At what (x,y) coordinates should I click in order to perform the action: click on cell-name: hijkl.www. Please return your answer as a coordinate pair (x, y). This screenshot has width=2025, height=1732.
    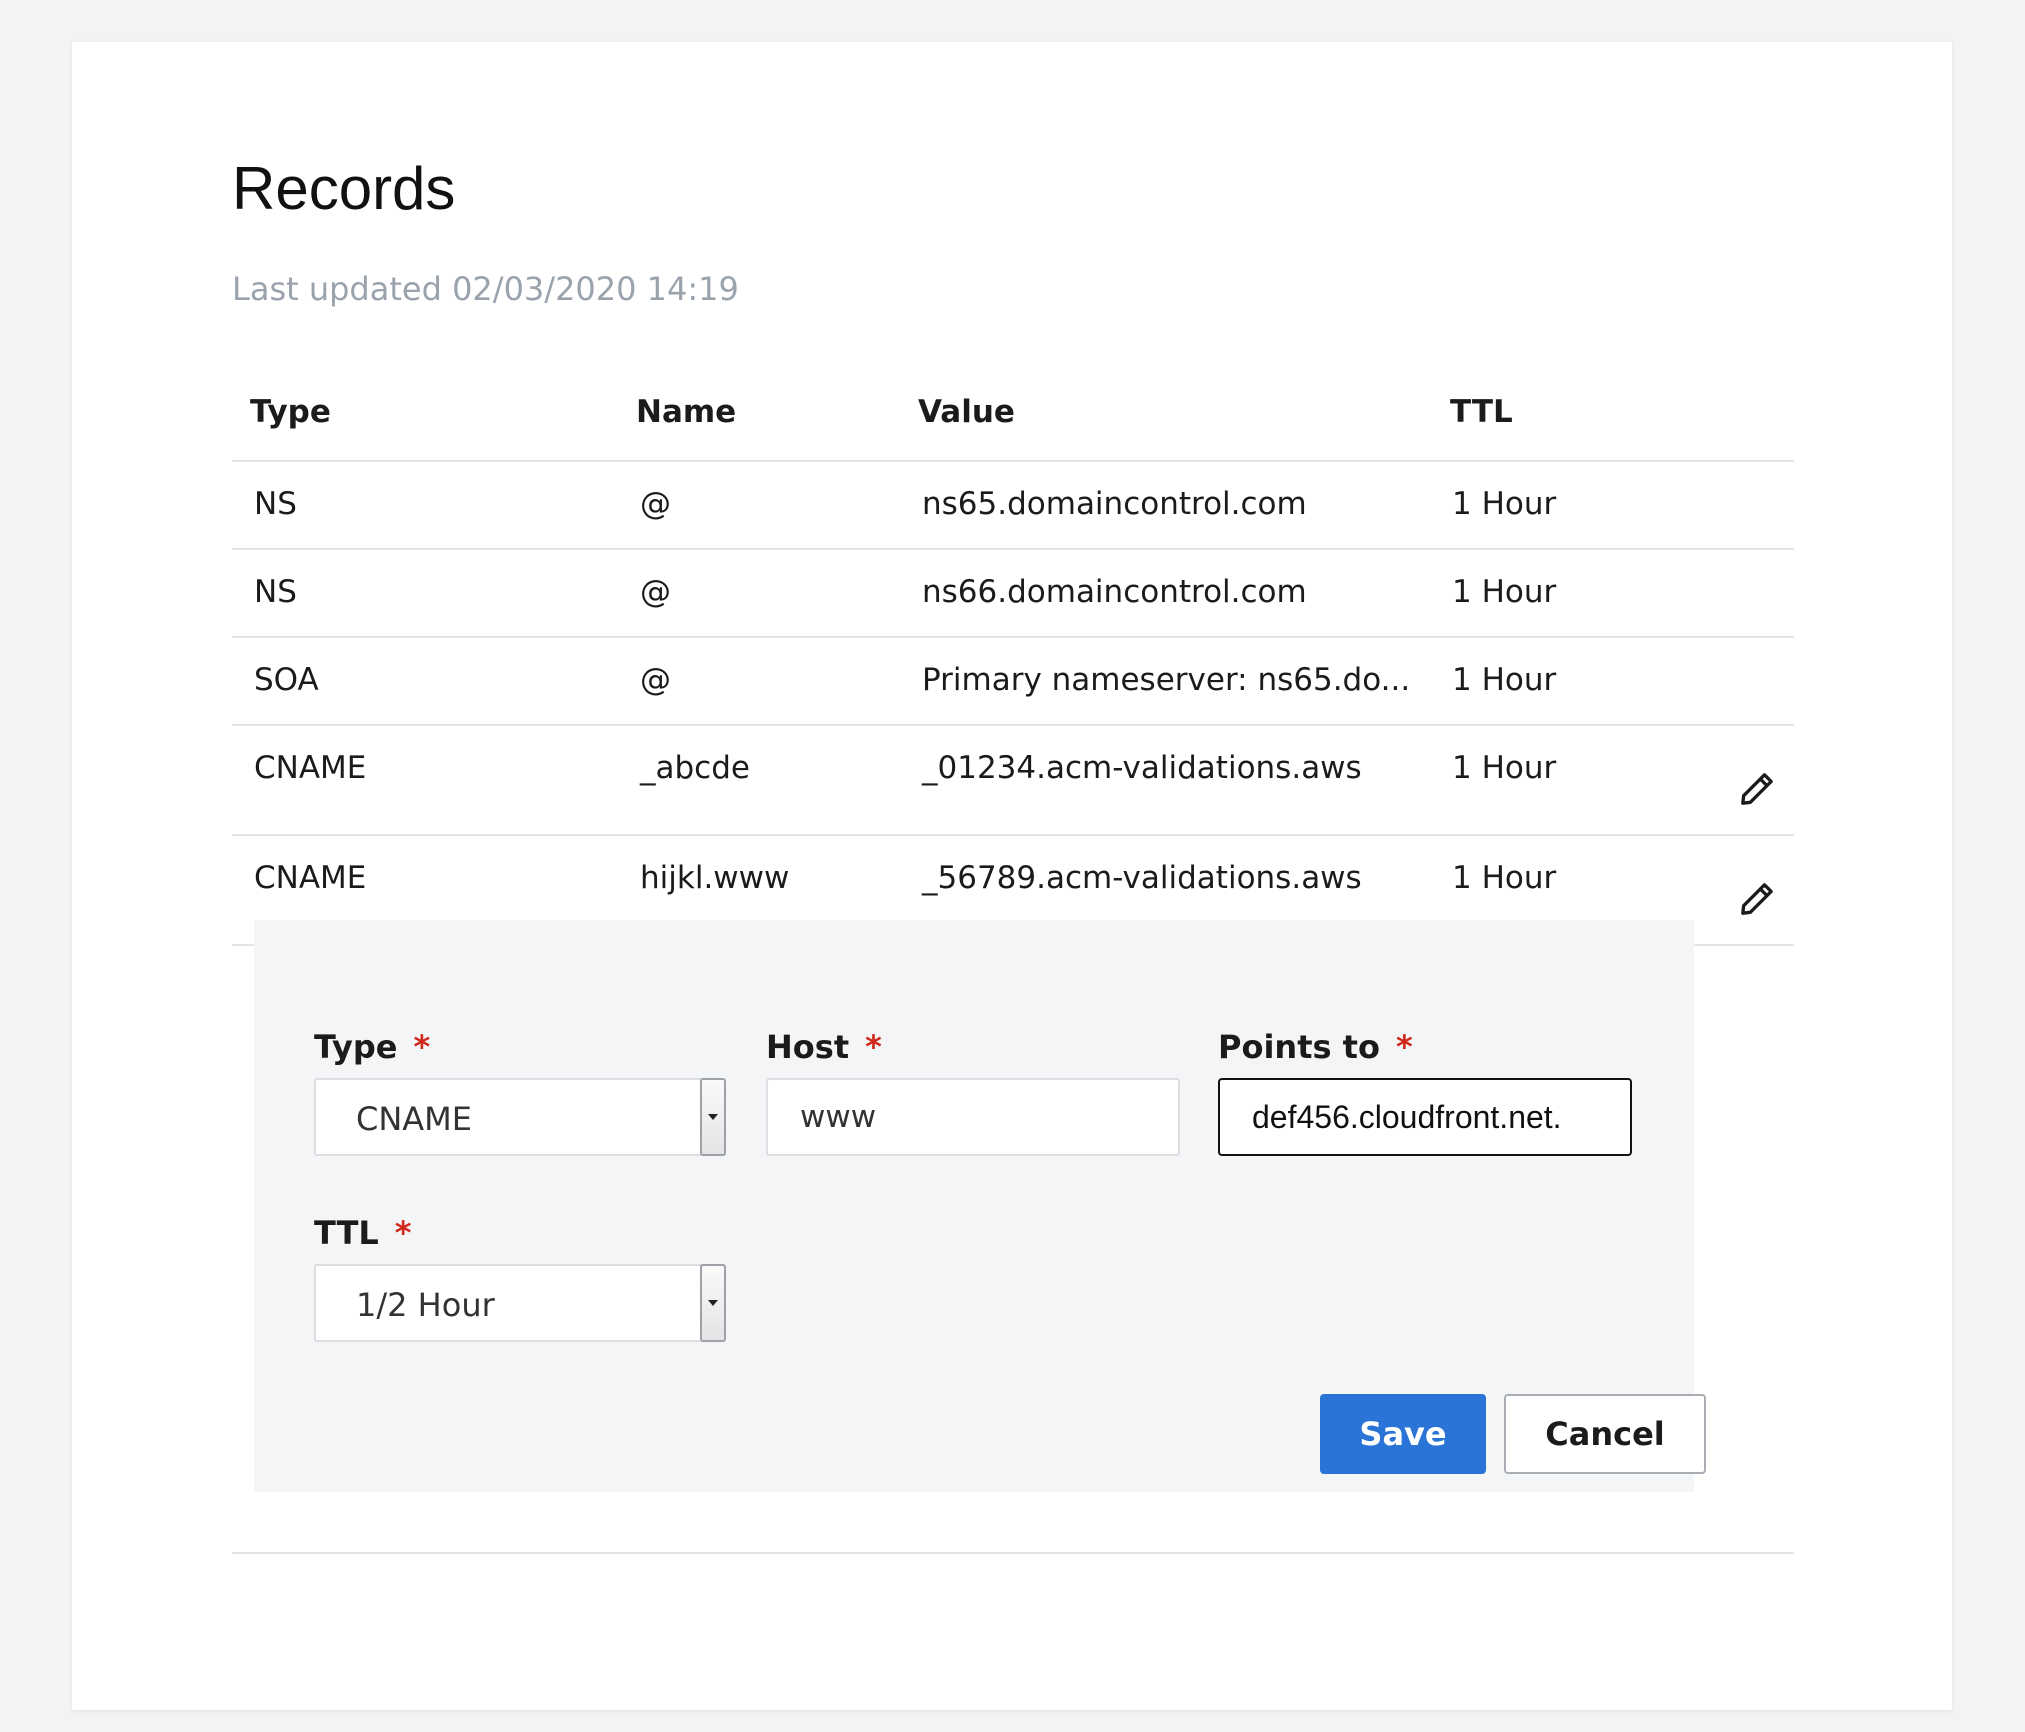
    Looking at the image, I should click on (715, 878).